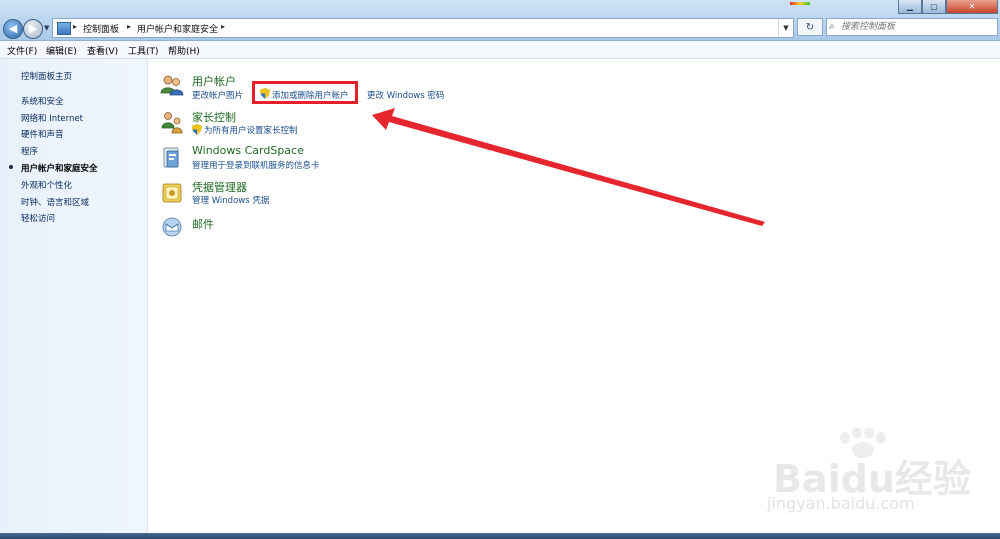 Image resolution: width=1000 pixels, height=539 pixels. Describe the element at coordinates (500, 50) in the screenshot. I see `menu-bar: 文件(F) 编辑(E) 查看(V) 工具(T) 帮助(H)` at that location.